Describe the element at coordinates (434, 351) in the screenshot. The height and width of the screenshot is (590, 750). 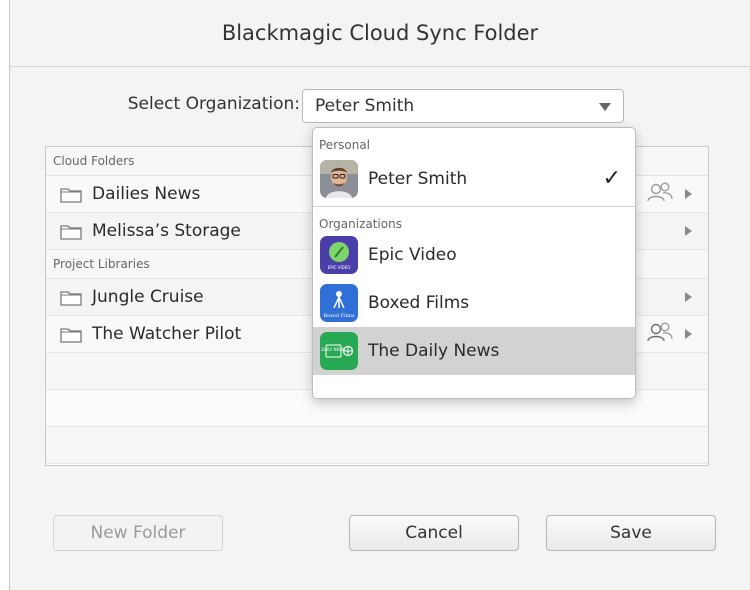
I see `menu-item-label: The Daily News` at that location.